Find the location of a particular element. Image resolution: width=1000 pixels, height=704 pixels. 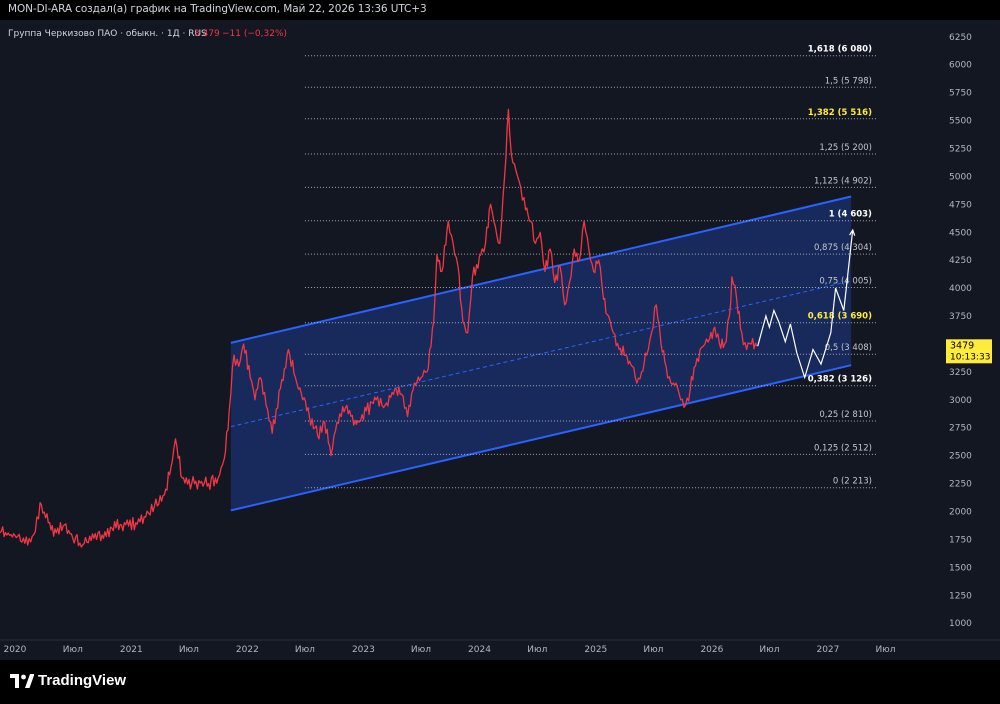

fib-level-1,382-label: 1,382 (5 516) is located at coordinates (840, 113).